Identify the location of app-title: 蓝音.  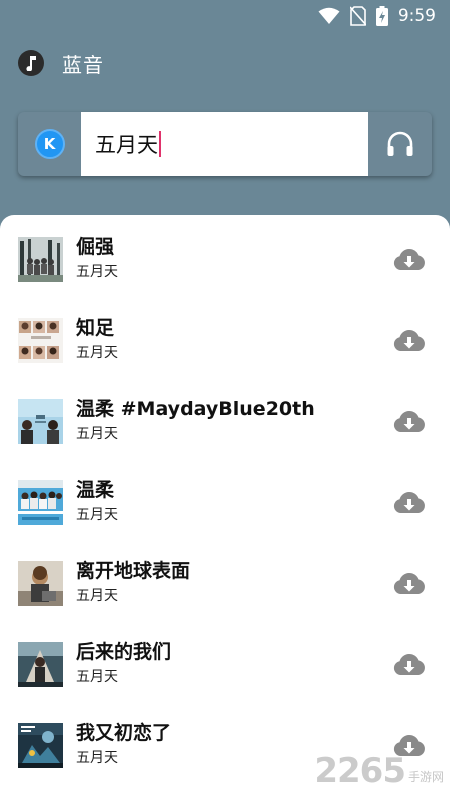
(83, 64).